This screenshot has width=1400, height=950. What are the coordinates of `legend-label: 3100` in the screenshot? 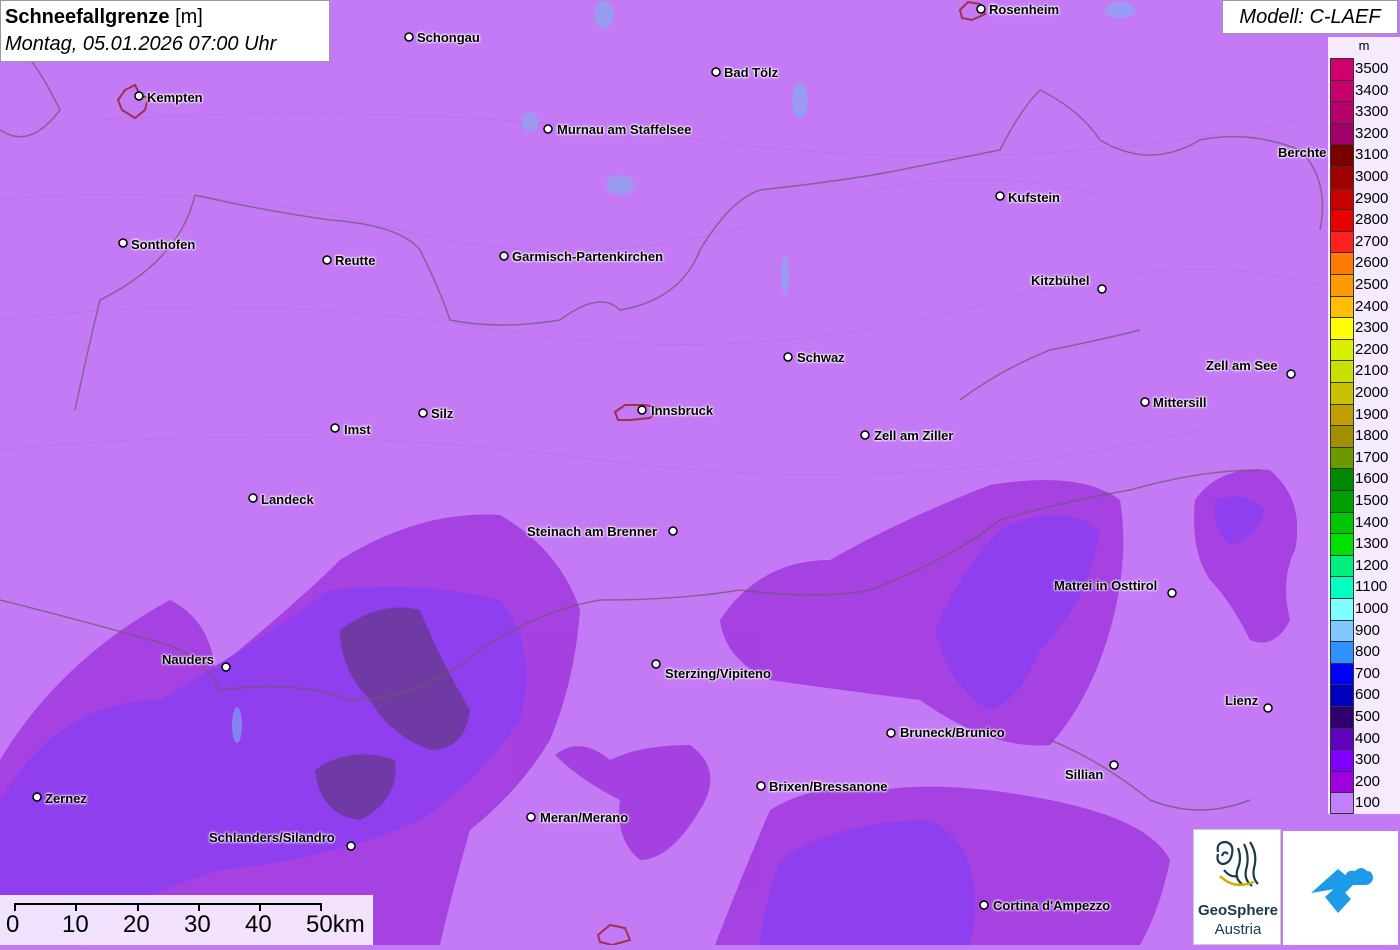 It's located at (1372, 155).